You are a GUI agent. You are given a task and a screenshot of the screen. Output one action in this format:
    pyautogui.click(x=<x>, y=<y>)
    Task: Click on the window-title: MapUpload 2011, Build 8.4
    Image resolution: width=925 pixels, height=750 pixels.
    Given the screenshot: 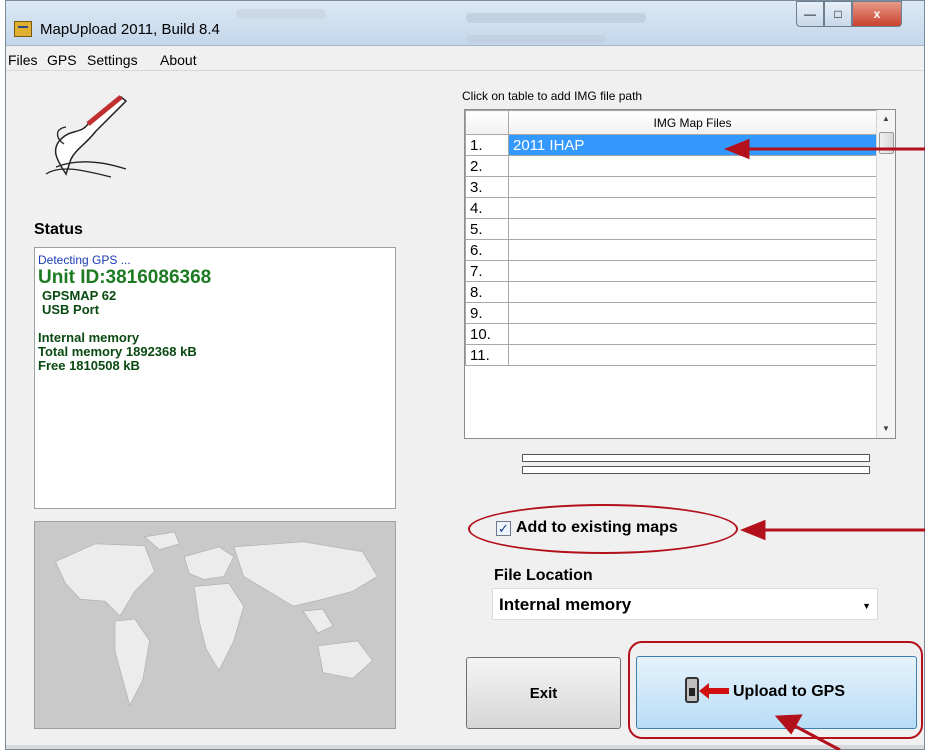 What is the action you would take?
    pyautogui.click(x=130, y=29)
    